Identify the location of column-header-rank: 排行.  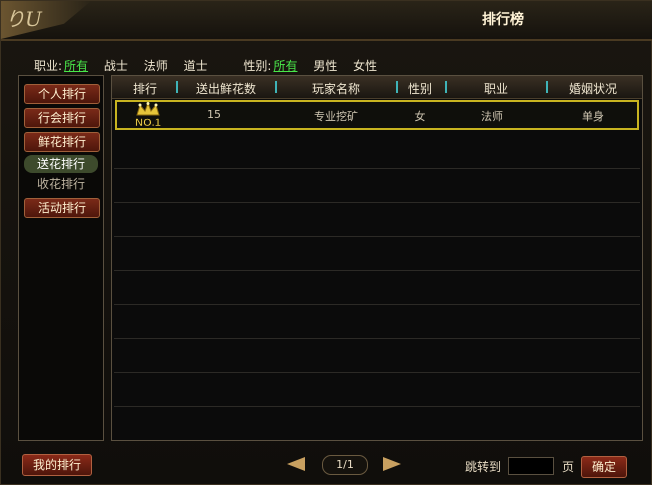
(145, 88).